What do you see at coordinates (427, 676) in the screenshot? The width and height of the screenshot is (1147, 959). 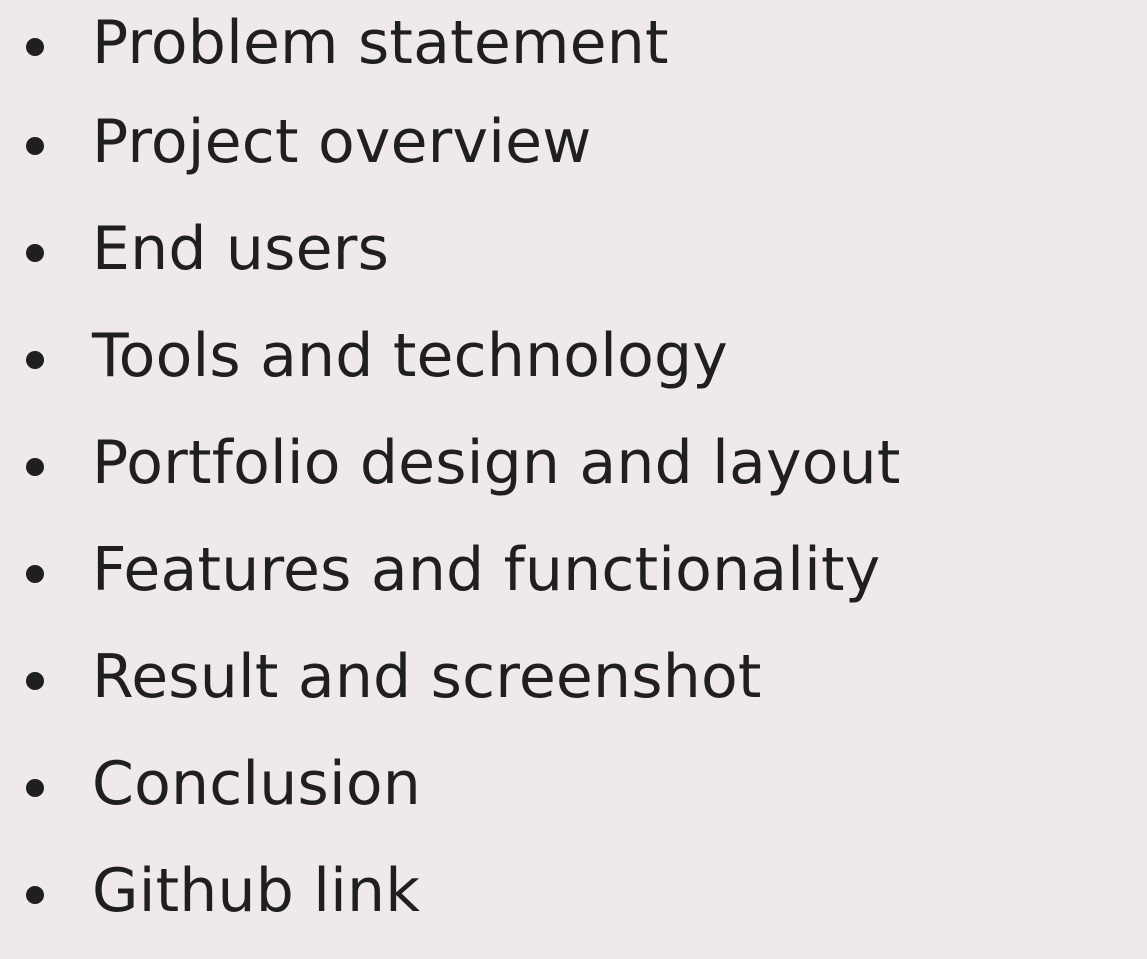 I see `agenda-item-label: Result and screenshot` at bounding box center [427, 676].